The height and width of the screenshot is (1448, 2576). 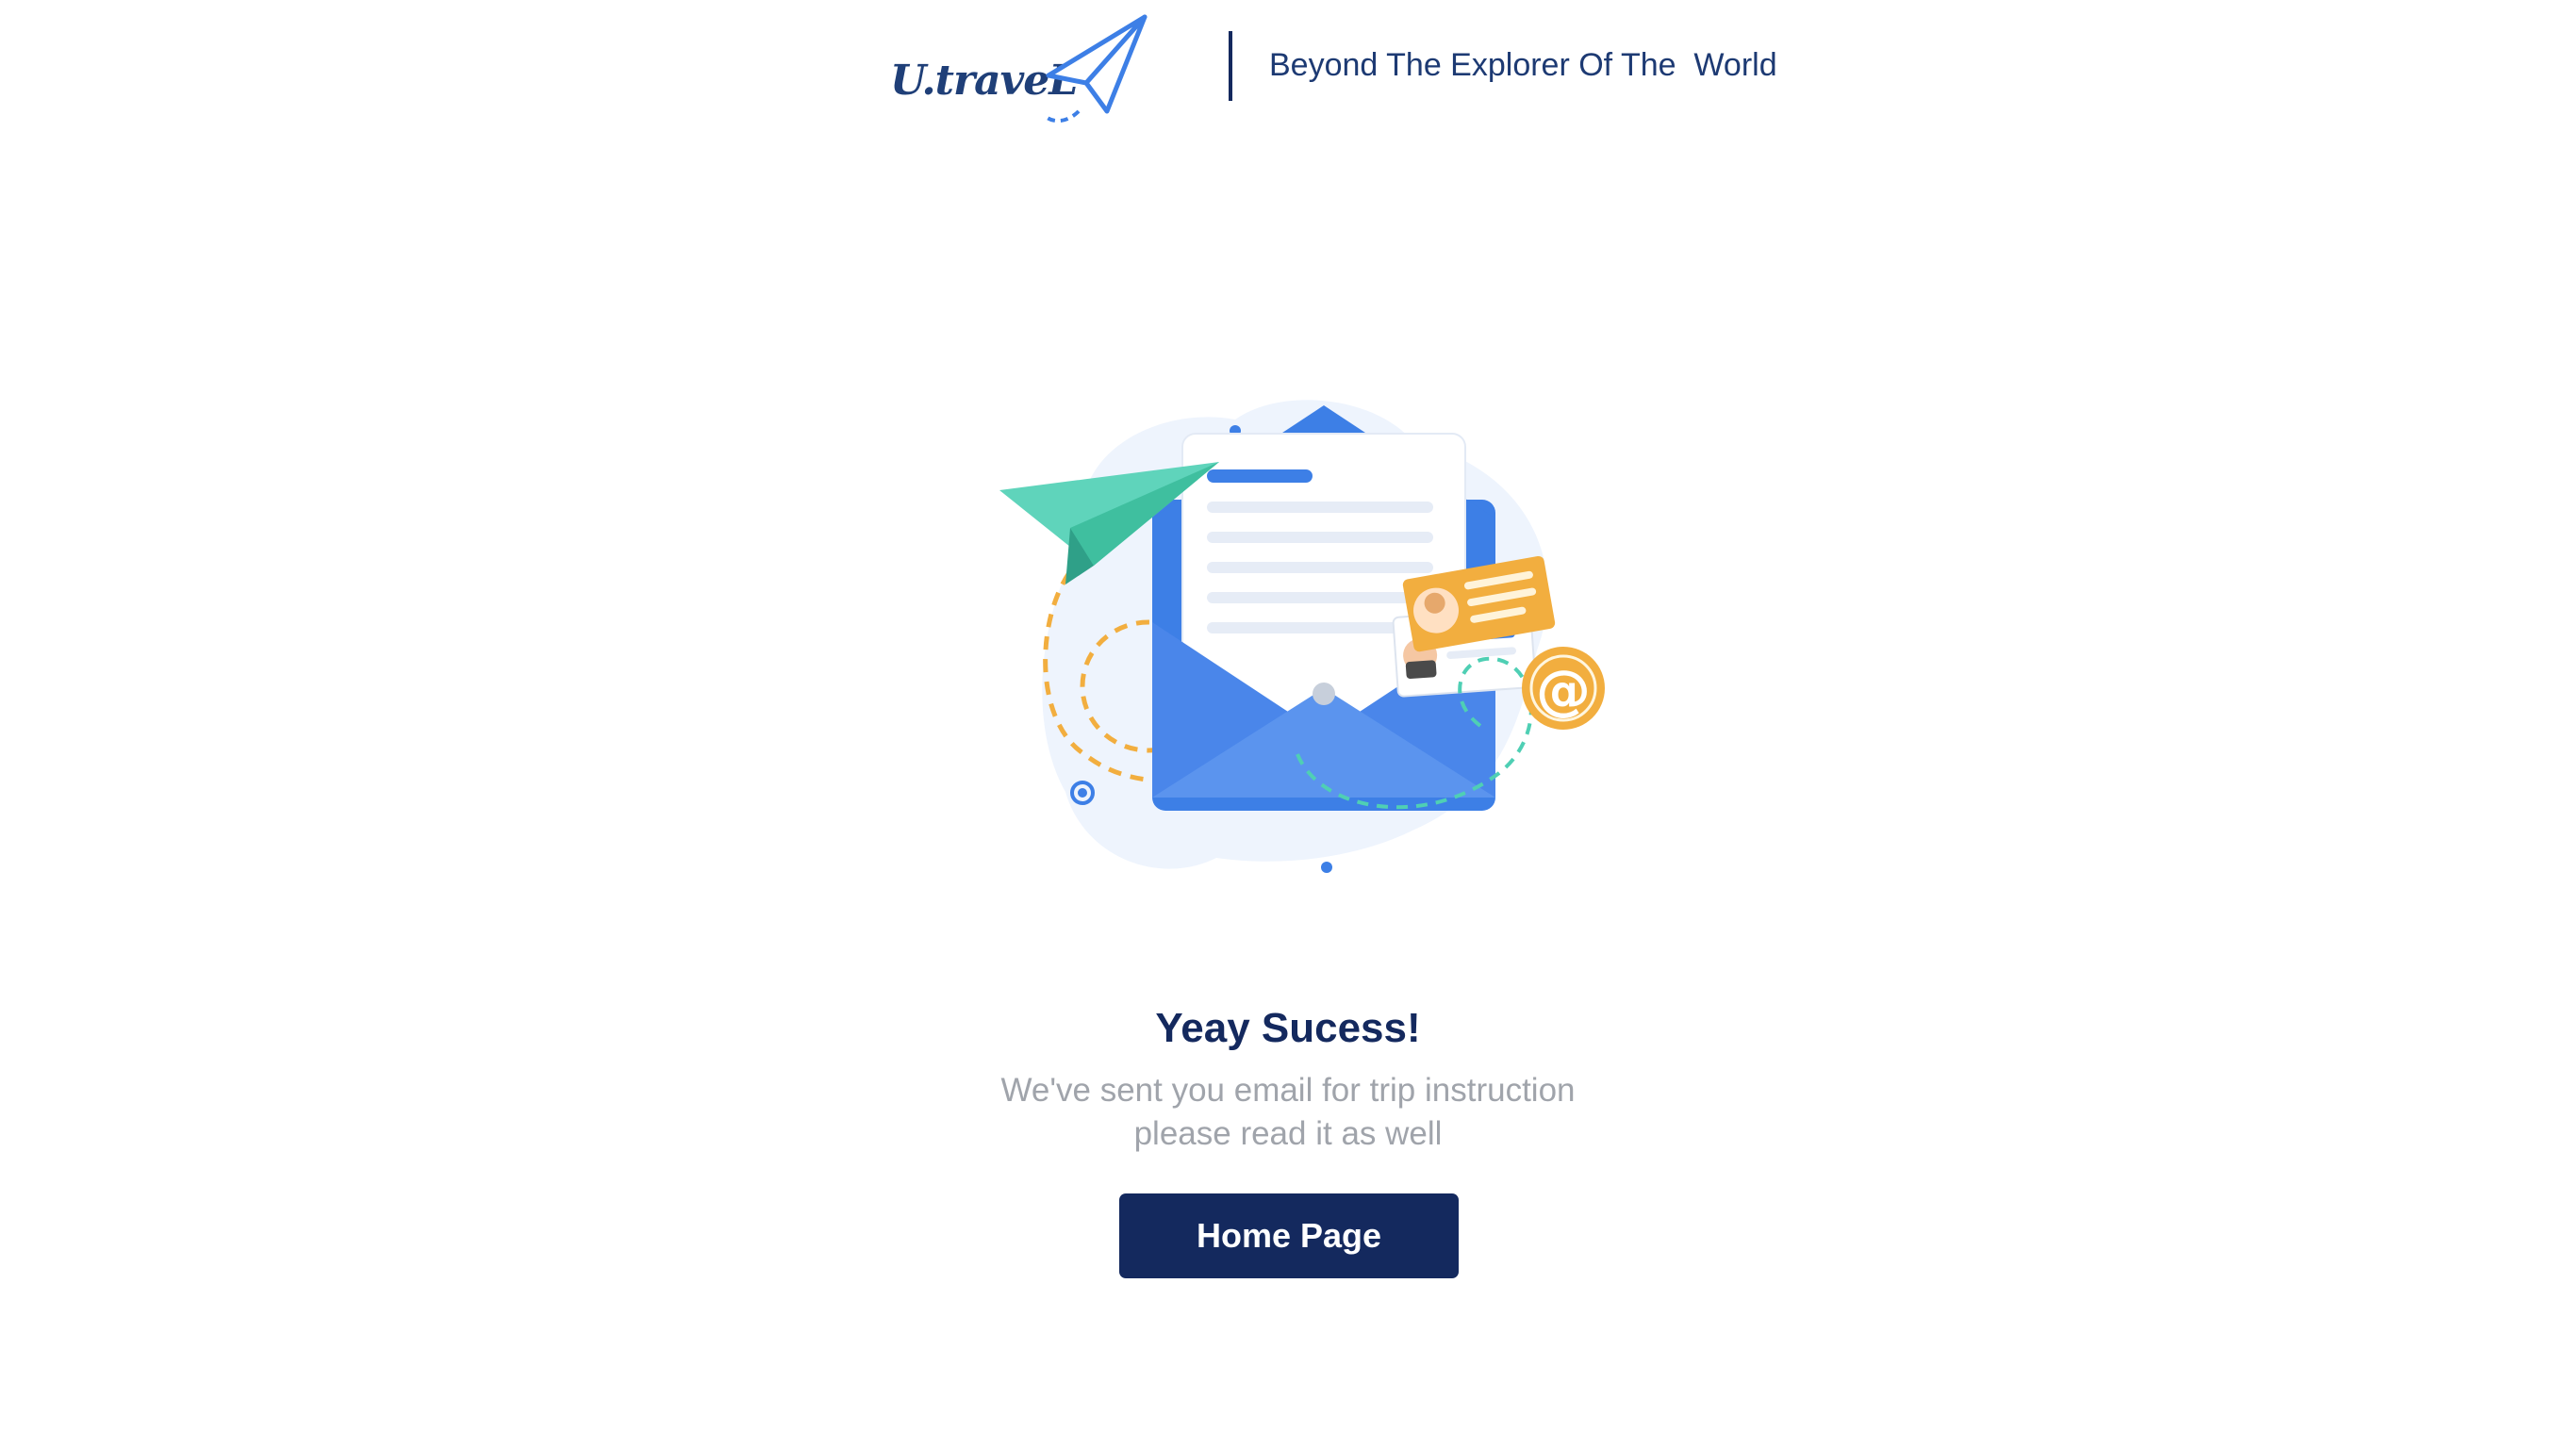 What do you see at coordinates (1302, 636) in the screenshot?
I see `email-sent-illustration: @` at bounding box center [1302, 636].